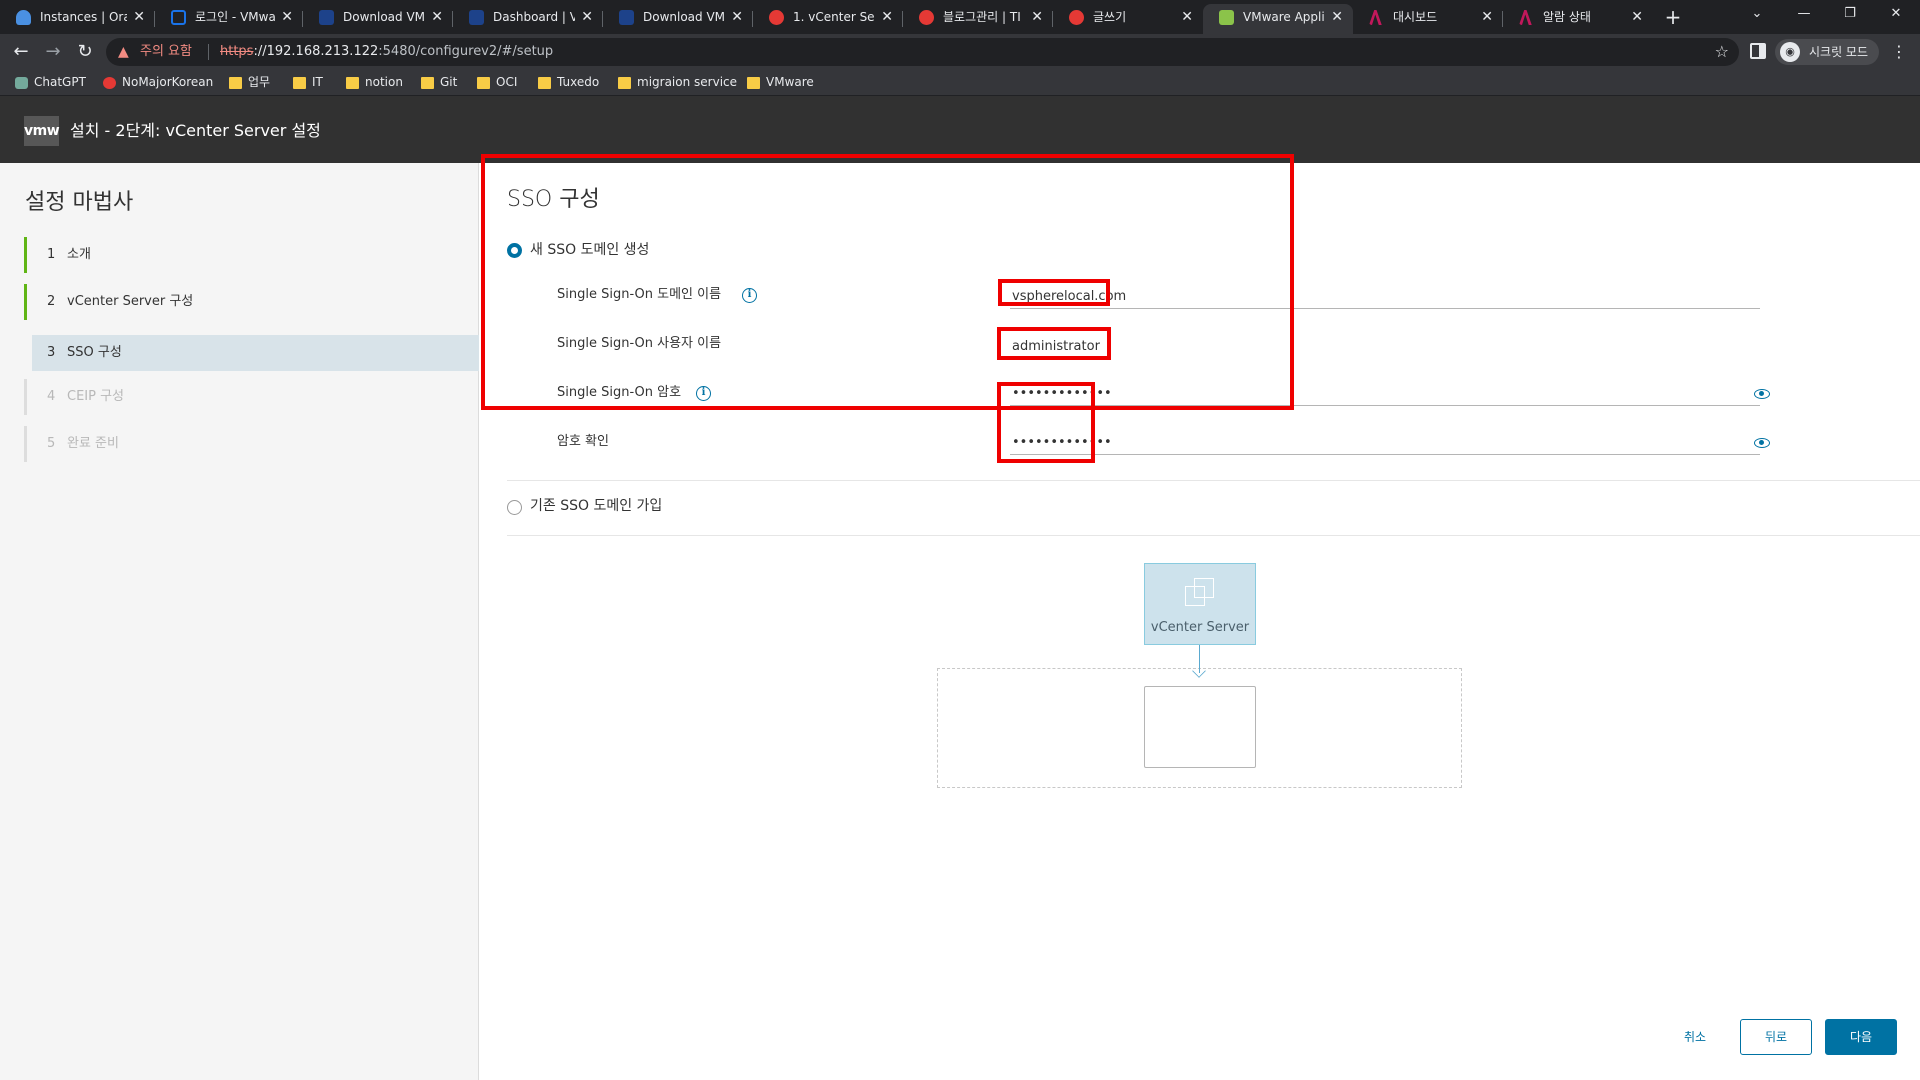 This screenshot has width=1920, height=1080. Describe the element at coordinates (1827, 52) in the screenshot. I see `incognito-badge: ◉ 시크릿 모드` at that location.